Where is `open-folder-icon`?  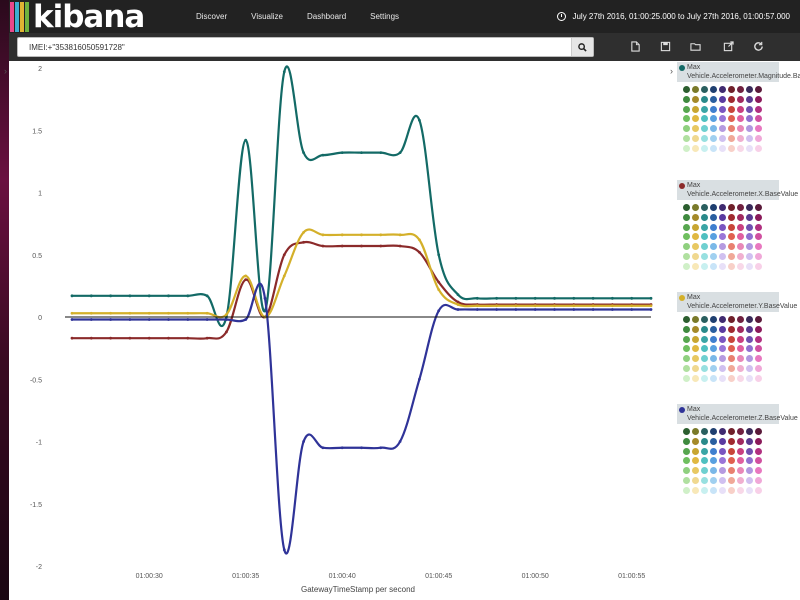 open-folder-icon is located at coordinates (695, 46).